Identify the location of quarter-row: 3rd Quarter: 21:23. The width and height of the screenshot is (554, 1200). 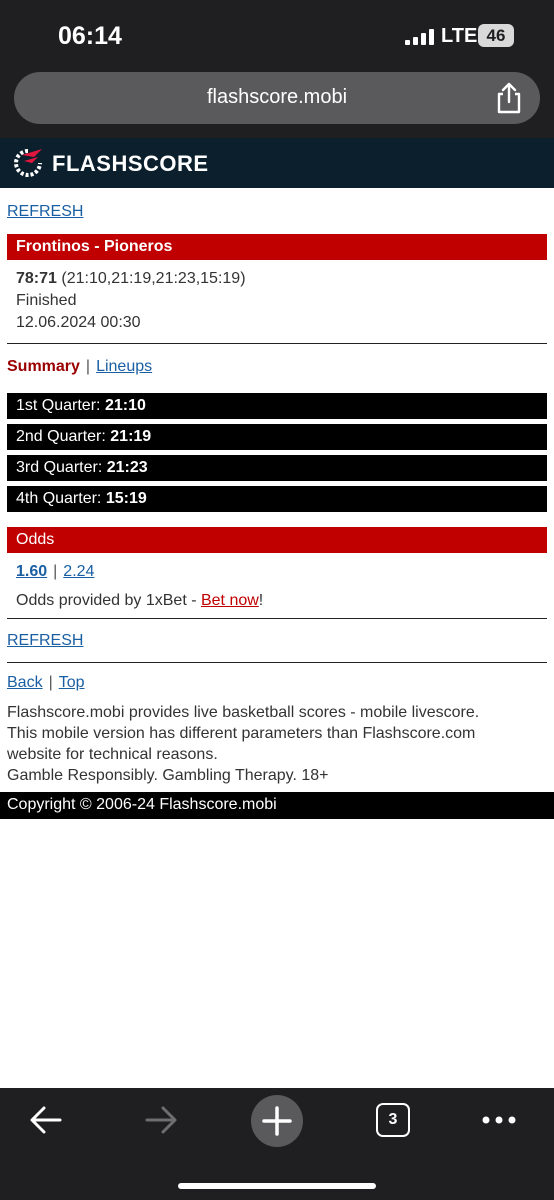
(277, 468).